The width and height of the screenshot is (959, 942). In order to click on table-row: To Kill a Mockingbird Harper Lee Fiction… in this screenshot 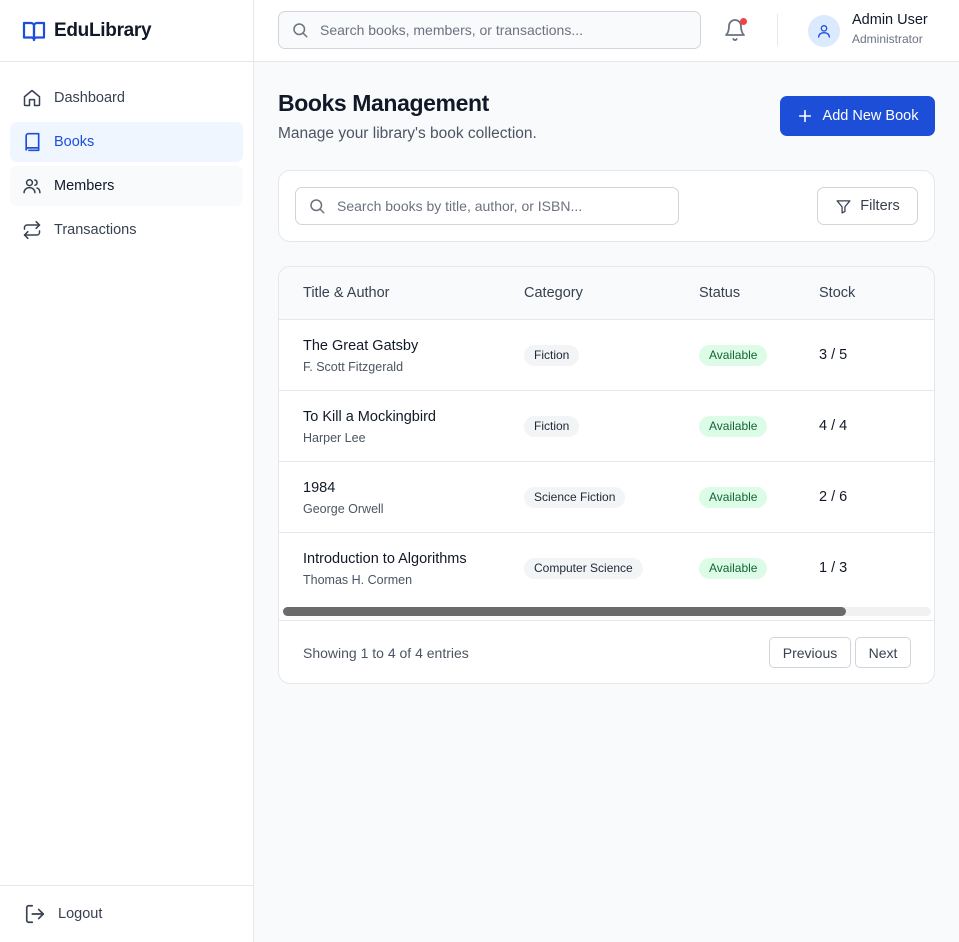, I will do `click(606, 426)`.